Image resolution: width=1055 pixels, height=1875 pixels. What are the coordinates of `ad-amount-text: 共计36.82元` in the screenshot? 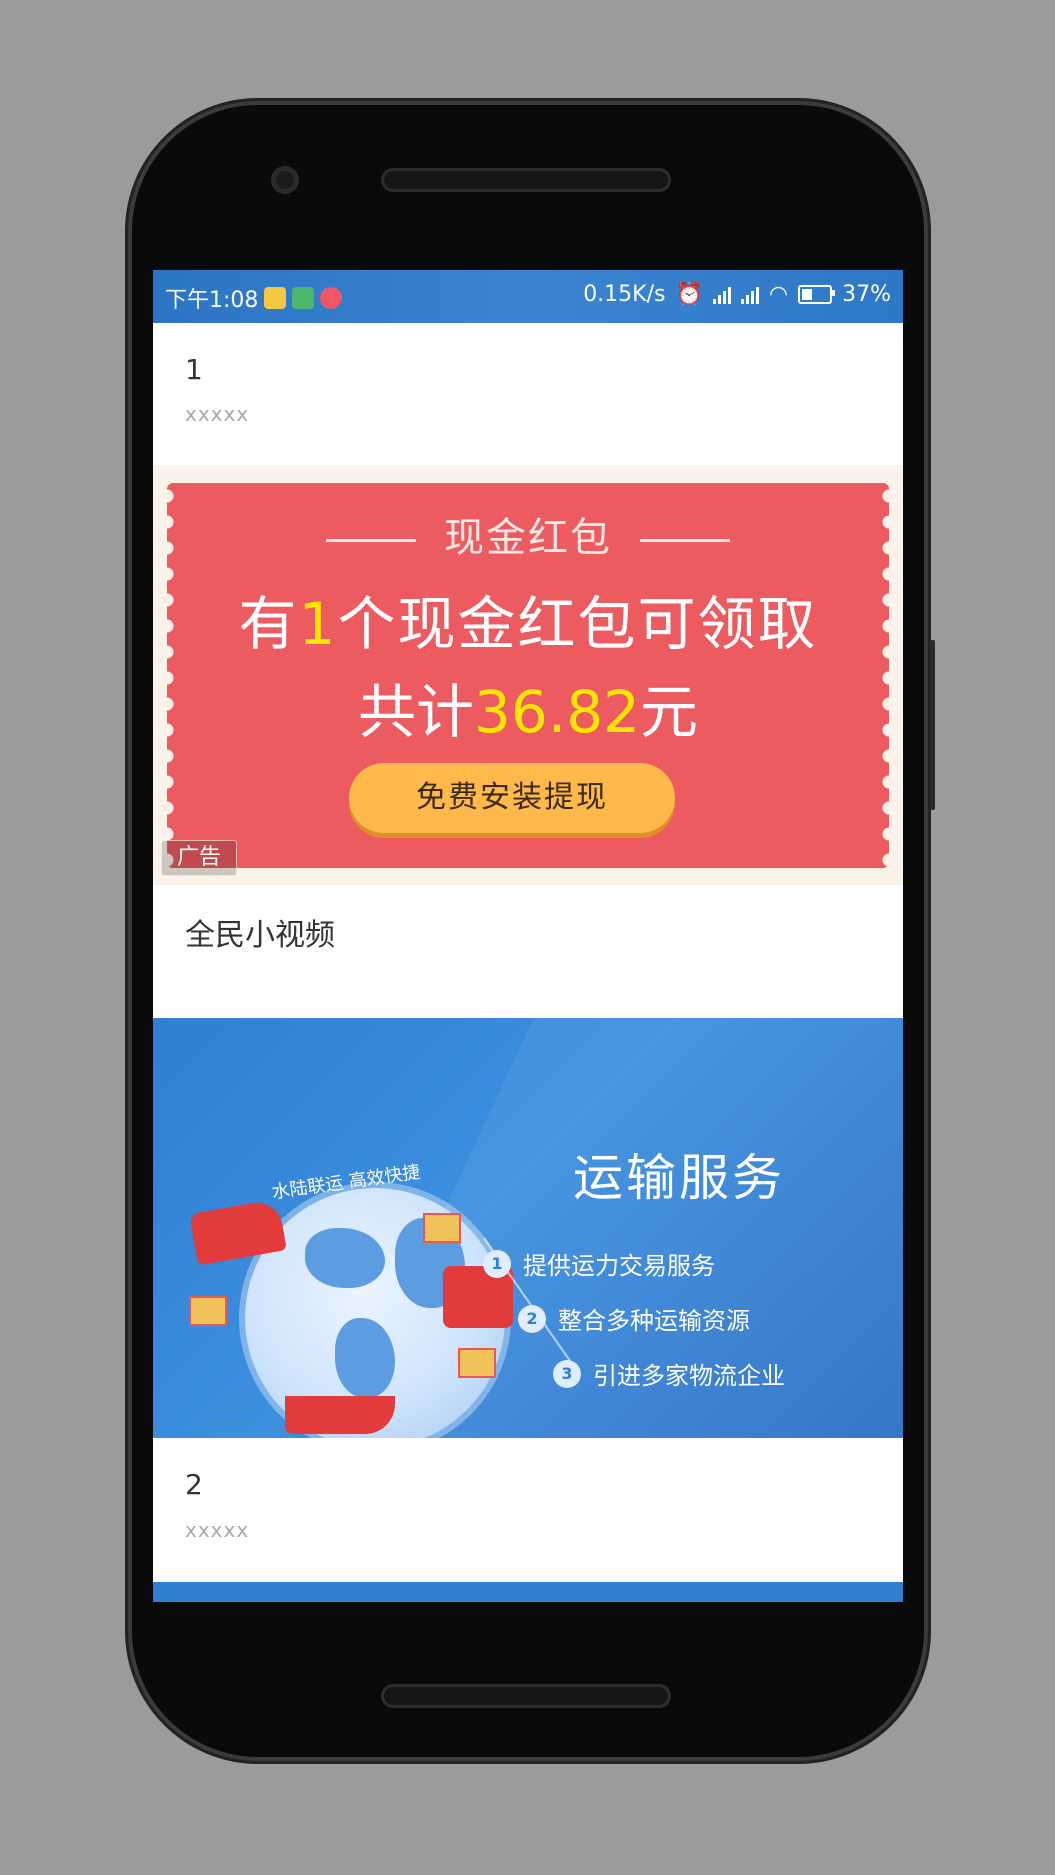 It's located at (528, 707).